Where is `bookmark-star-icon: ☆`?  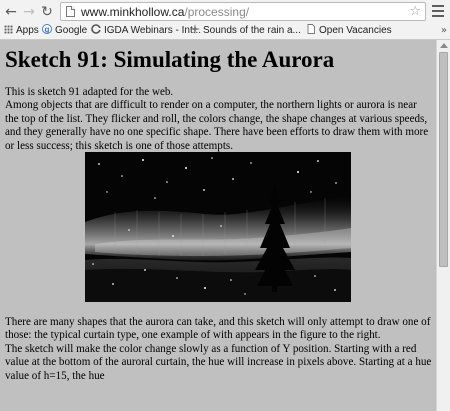
bookmark-star-icon: ☆ is located at coordinates (415, 12).